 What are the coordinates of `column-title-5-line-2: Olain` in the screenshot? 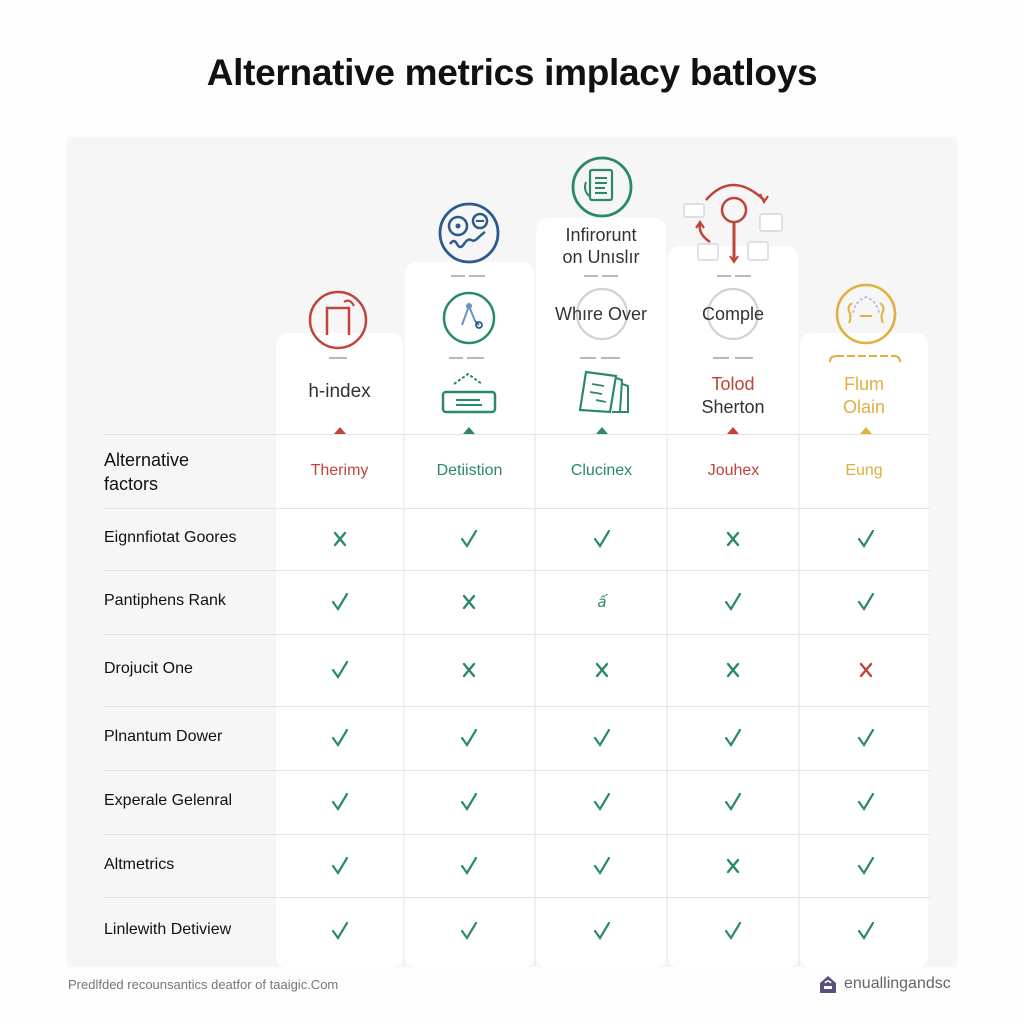 It's located at (864, 407).